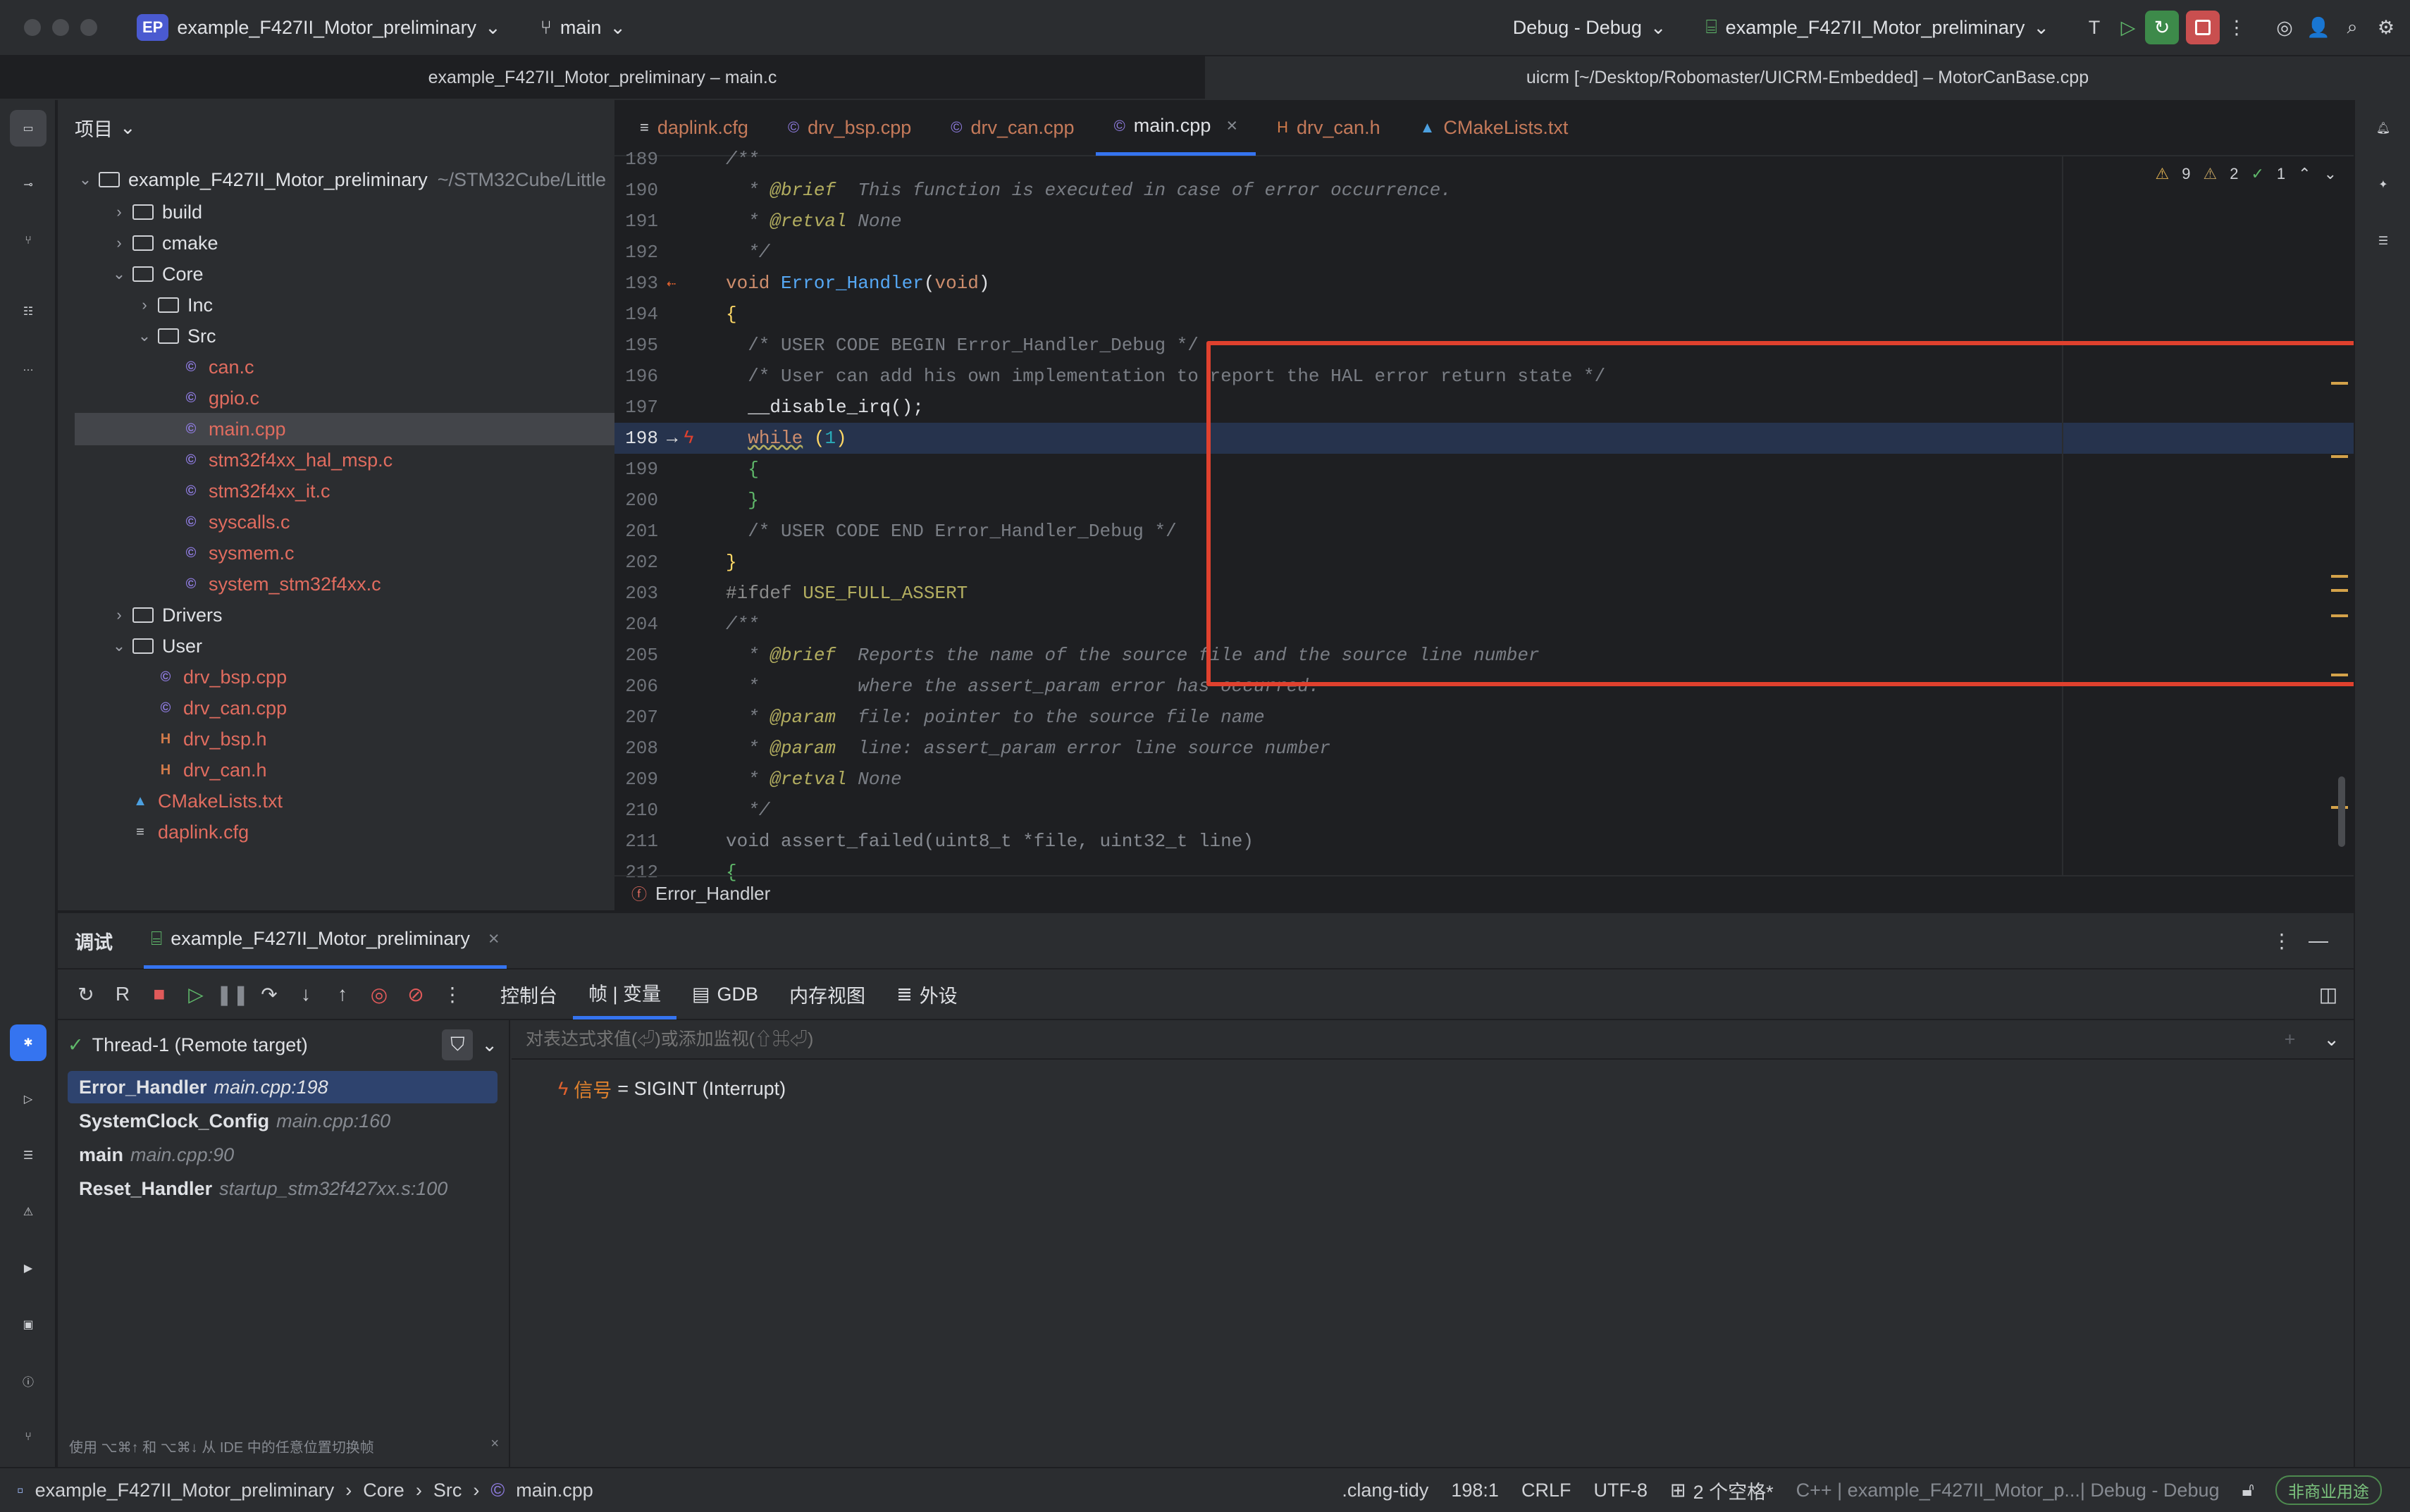 This screenshot has height=1512, width=2410. What do you see at coordinates (2284, 27) in the screenshot?
I see `ai-assistant-icon: ◎` at bounding box center [2284, 27].